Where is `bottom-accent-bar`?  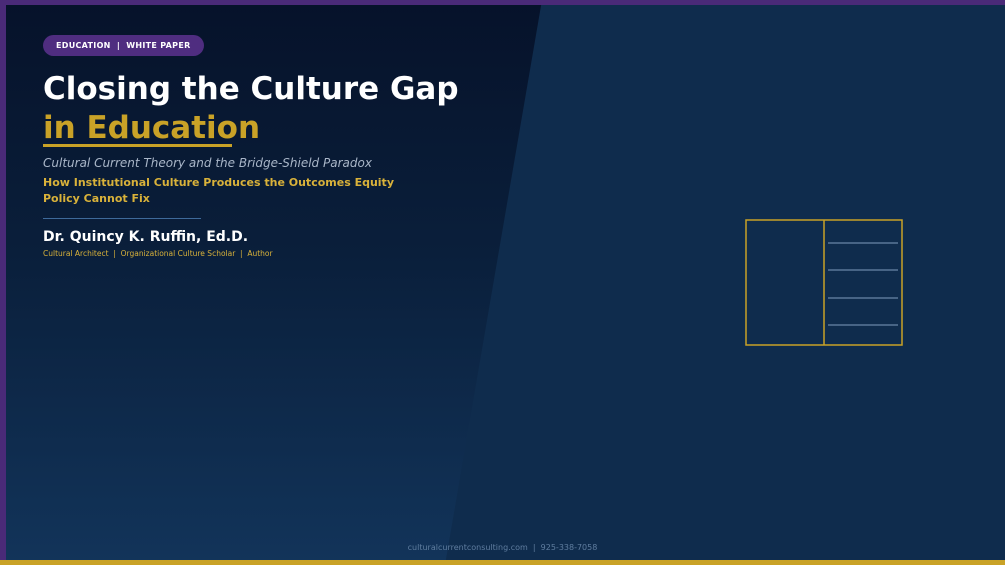 bottom-accent-bar is located at coordinates (502, 562).